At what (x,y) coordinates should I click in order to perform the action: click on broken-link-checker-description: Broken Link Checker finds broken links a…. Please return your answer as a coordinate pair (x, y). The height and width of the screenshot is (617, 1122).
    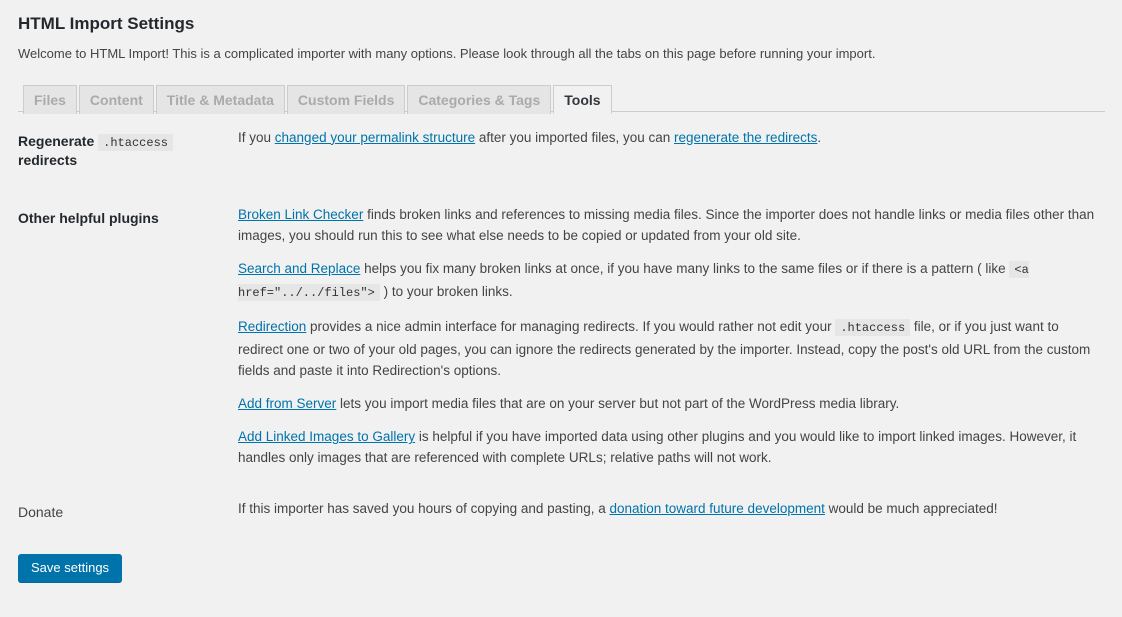
    Looking at the image, I should click on (666, 225).